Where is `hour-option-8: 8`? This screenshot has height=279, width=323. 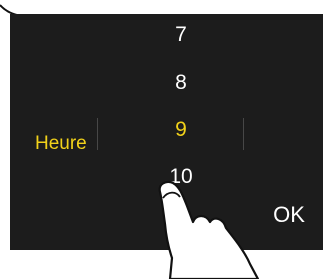 hour-option-8: 8 is located at coordinates (181, 83).